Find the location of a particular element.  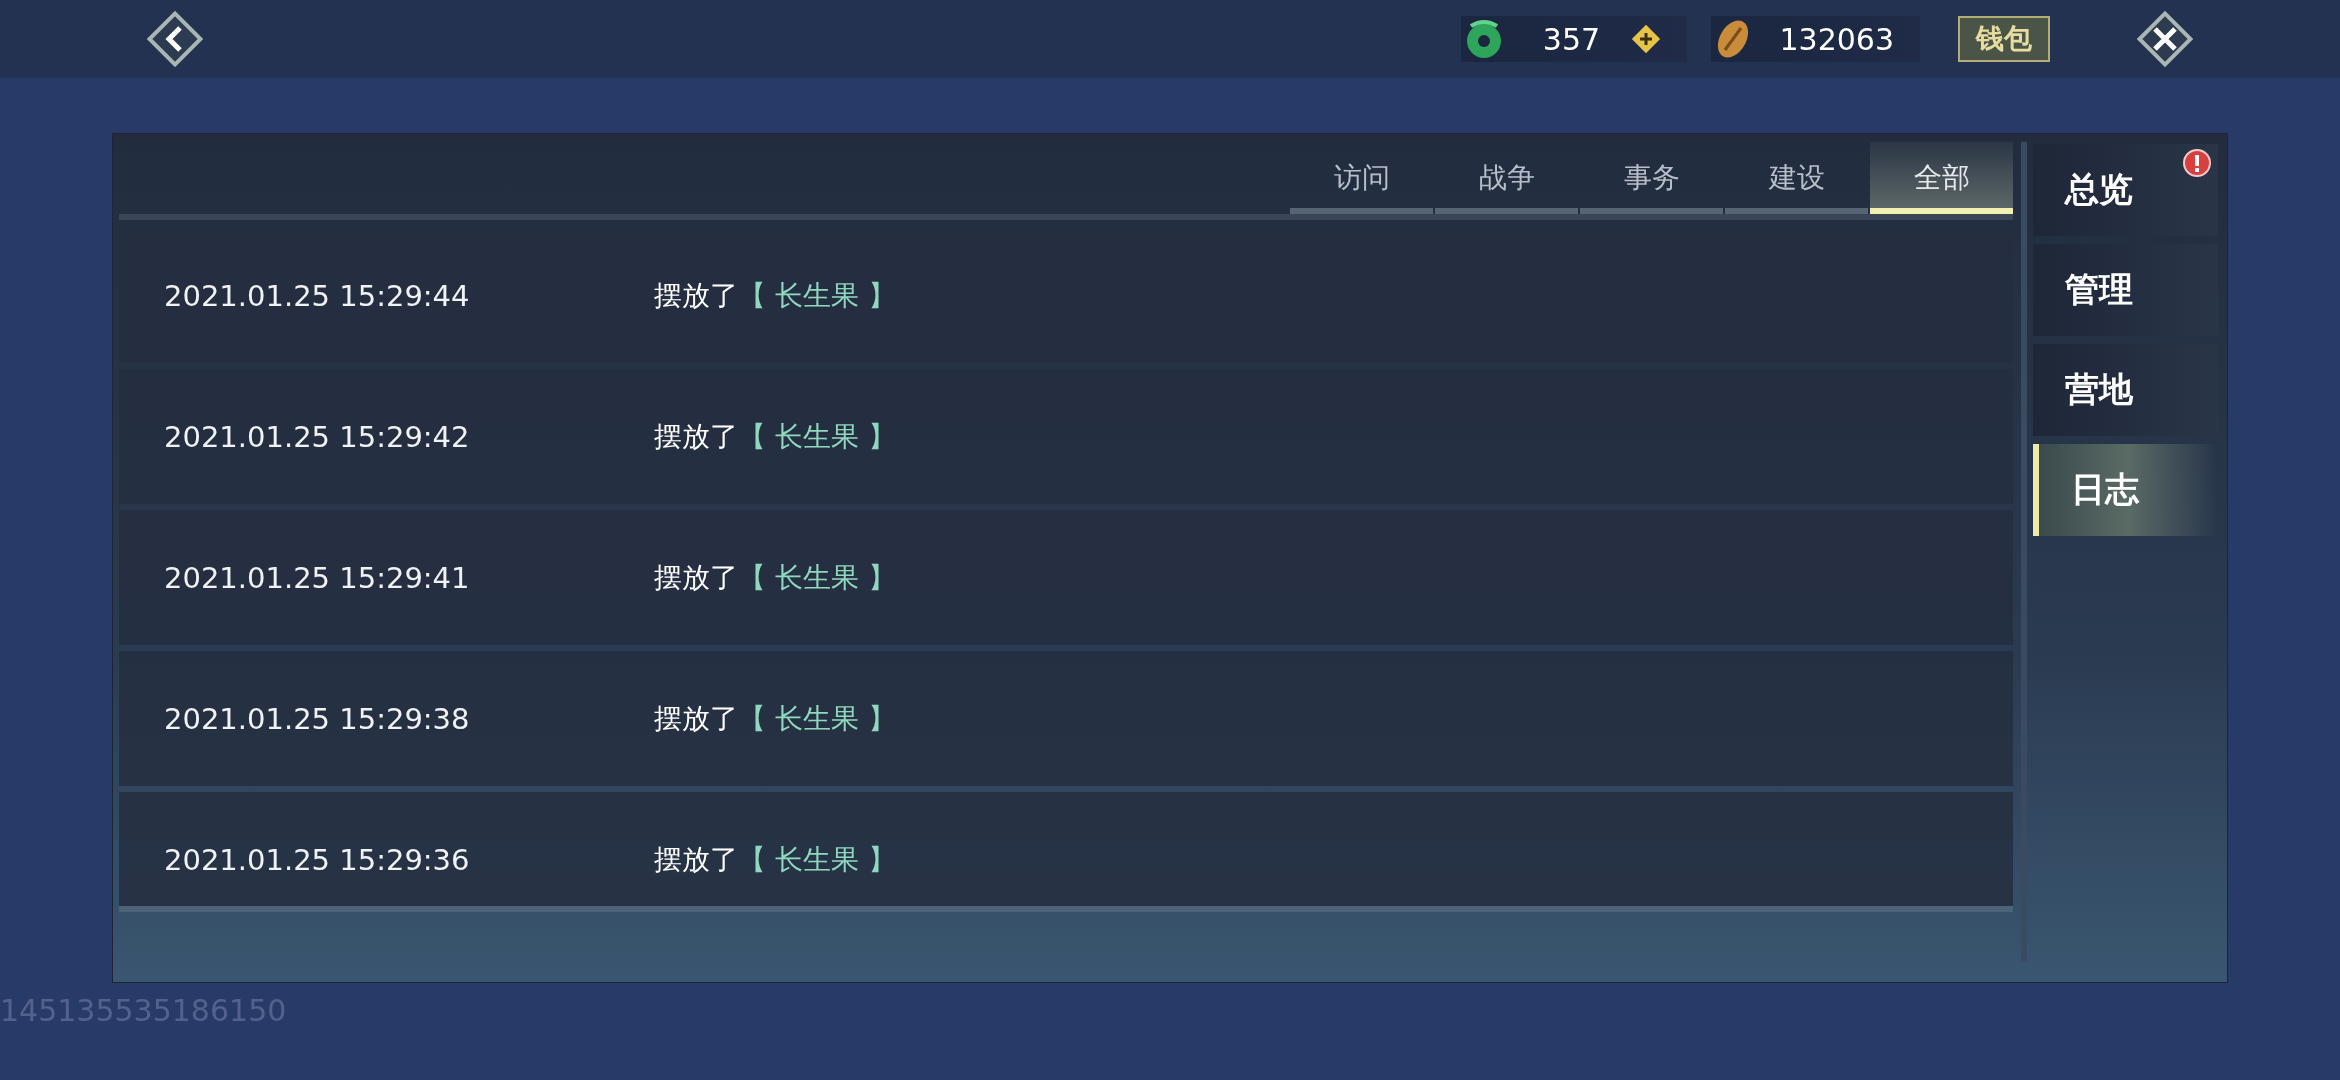

filter-tab: 建设 is located at coordinates (1796, 178).